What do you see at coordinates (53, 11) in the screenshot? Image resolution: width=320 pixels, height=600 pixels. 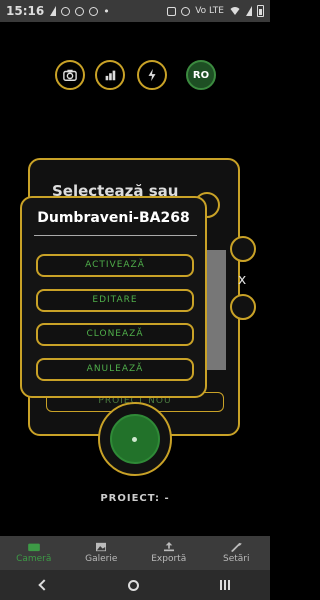 I see `drive-icon` at bounding box center [53, 11].